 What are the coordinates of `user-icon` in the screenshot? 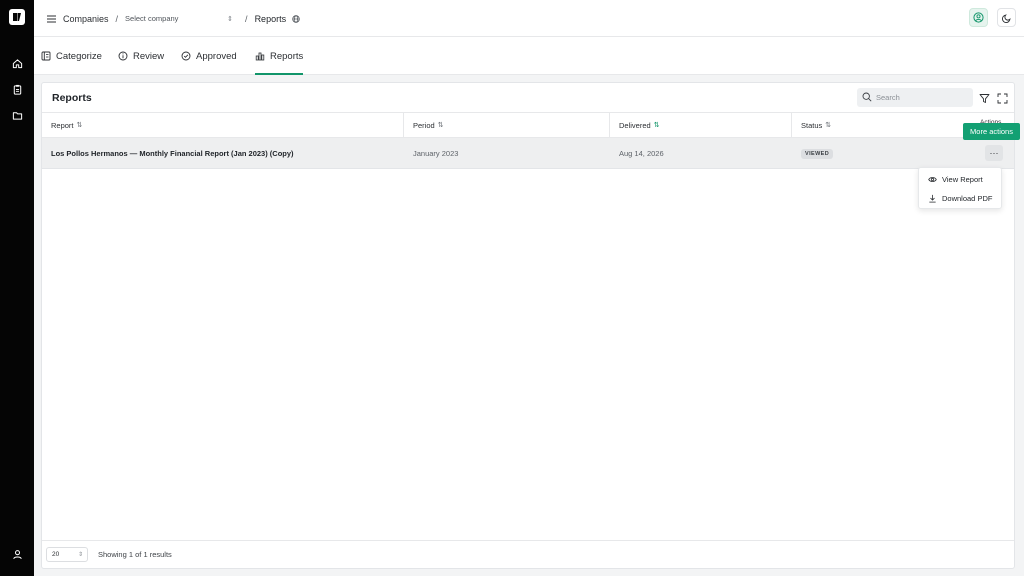 It's located at (17, 554).